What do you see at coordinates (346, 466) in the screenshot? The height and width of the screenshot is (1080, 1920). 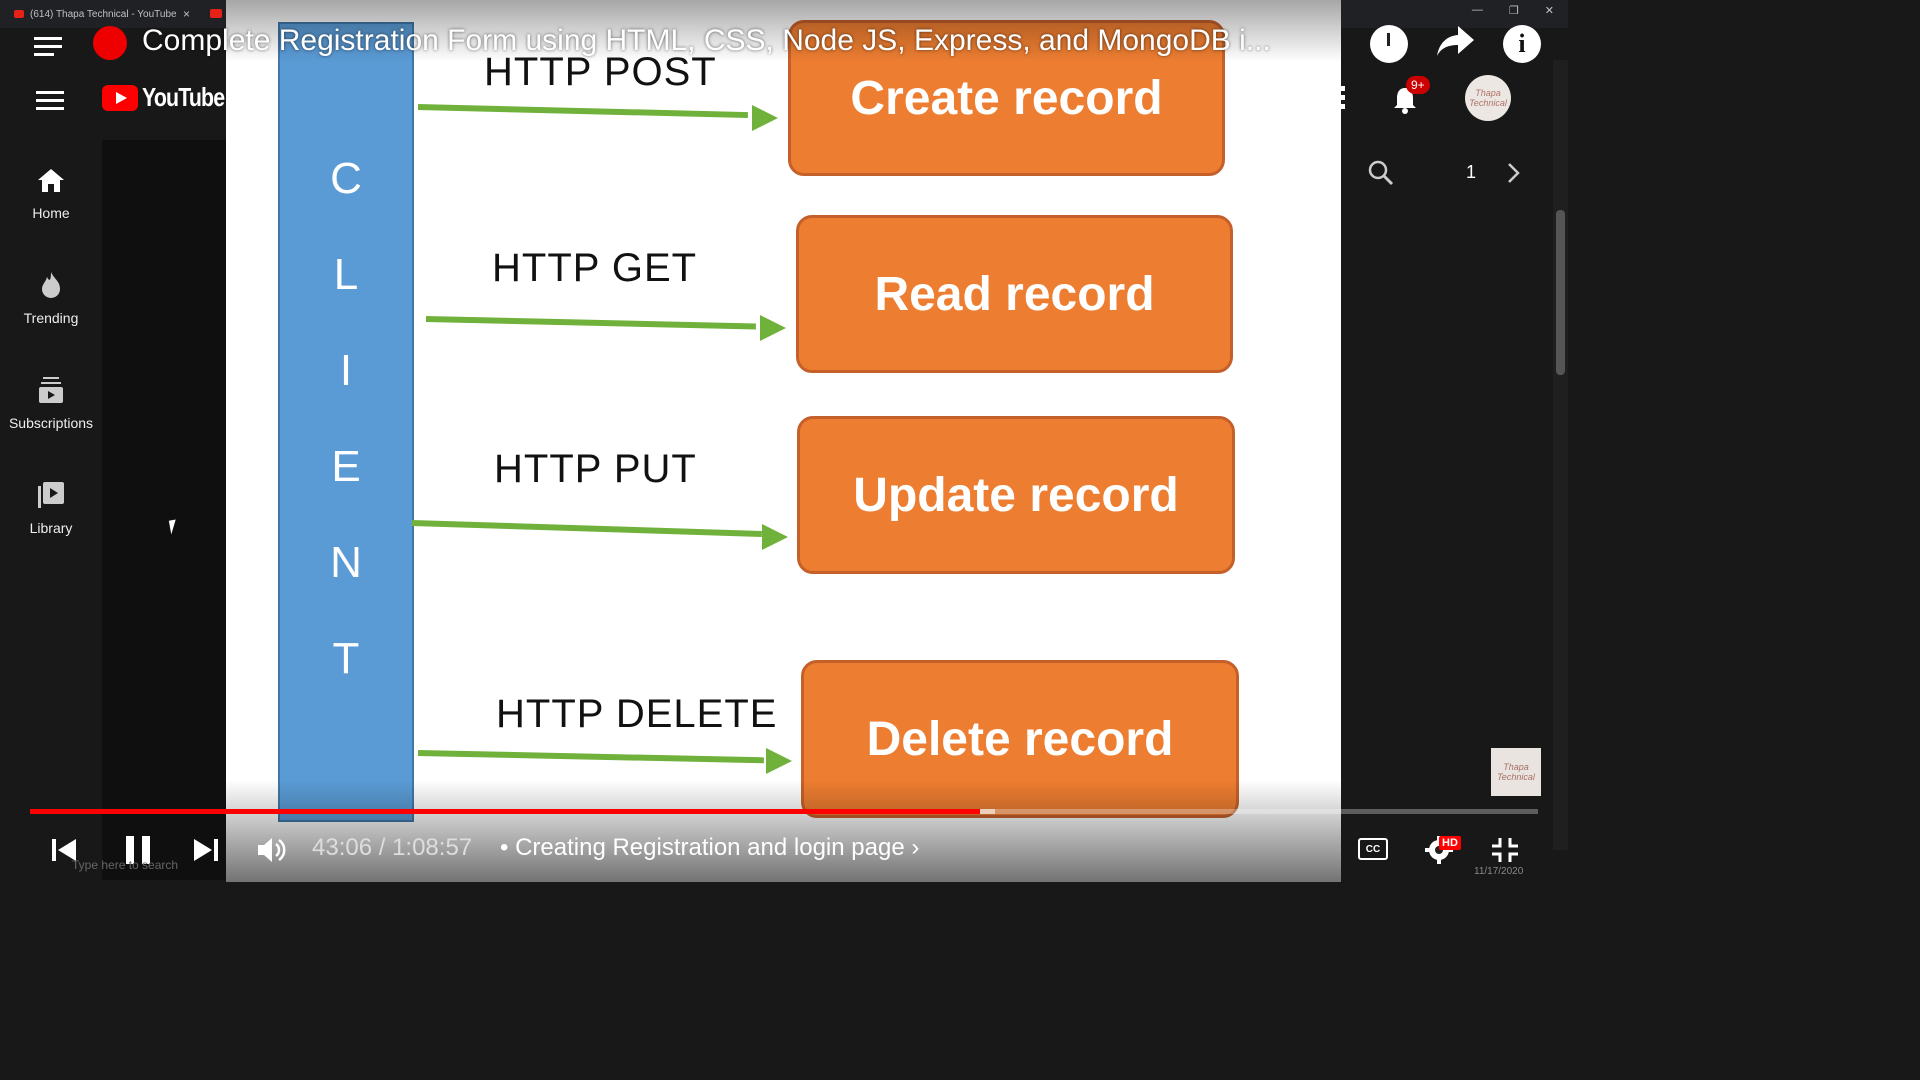 I see `client-letter: E` at bounding box center [346, 466].